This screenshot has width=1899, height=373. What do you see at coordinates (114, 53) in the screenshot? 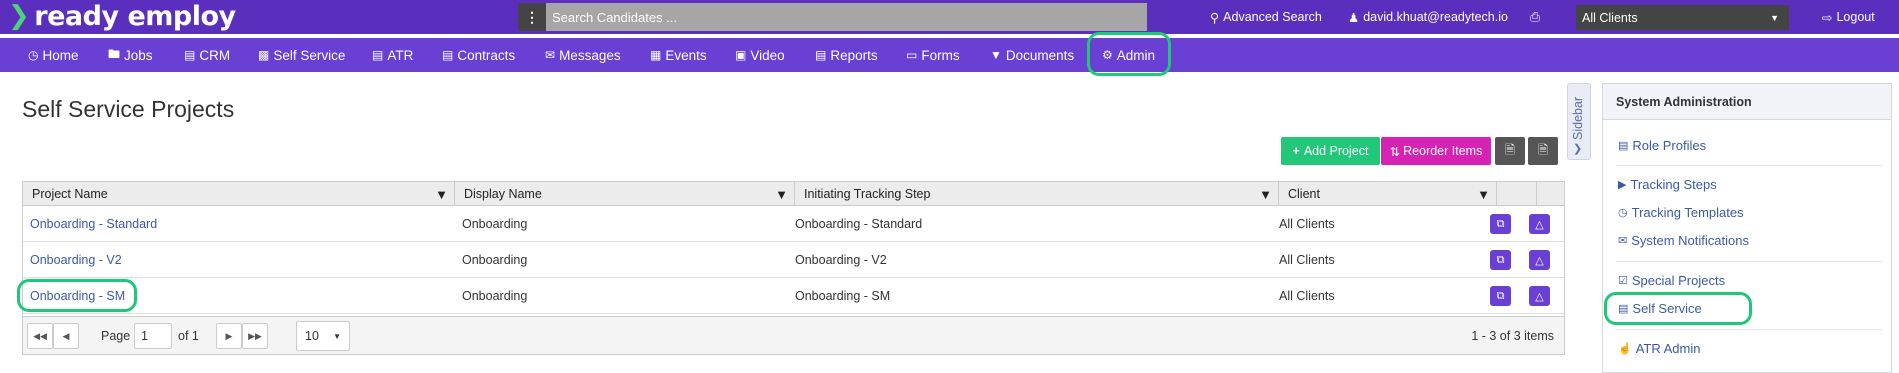
I see `folder-icon: 🖿` at bounding box center [114, 53].